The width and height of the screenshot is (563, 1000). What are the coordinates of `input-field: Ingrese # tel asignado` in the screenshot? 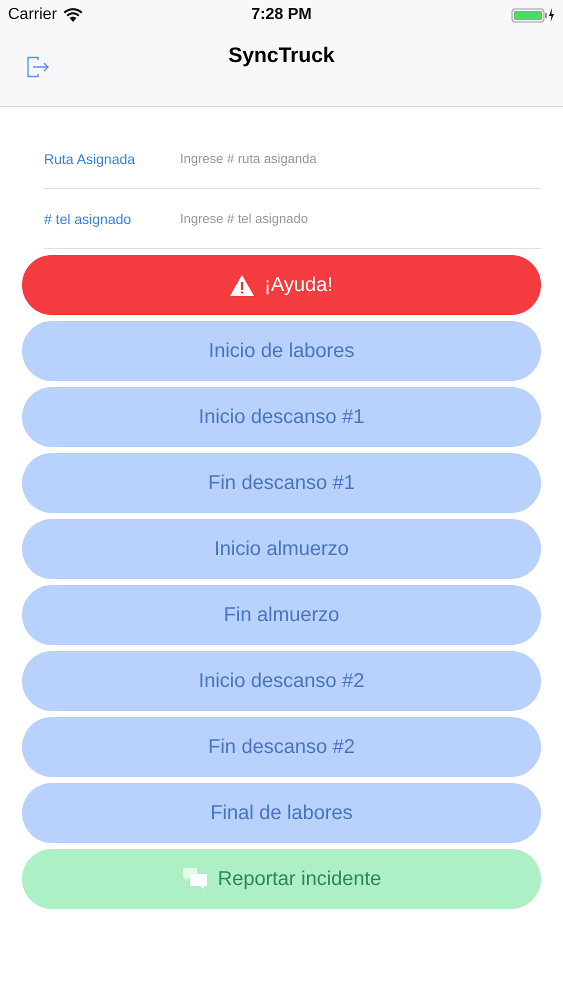 It's located at (359, 218).